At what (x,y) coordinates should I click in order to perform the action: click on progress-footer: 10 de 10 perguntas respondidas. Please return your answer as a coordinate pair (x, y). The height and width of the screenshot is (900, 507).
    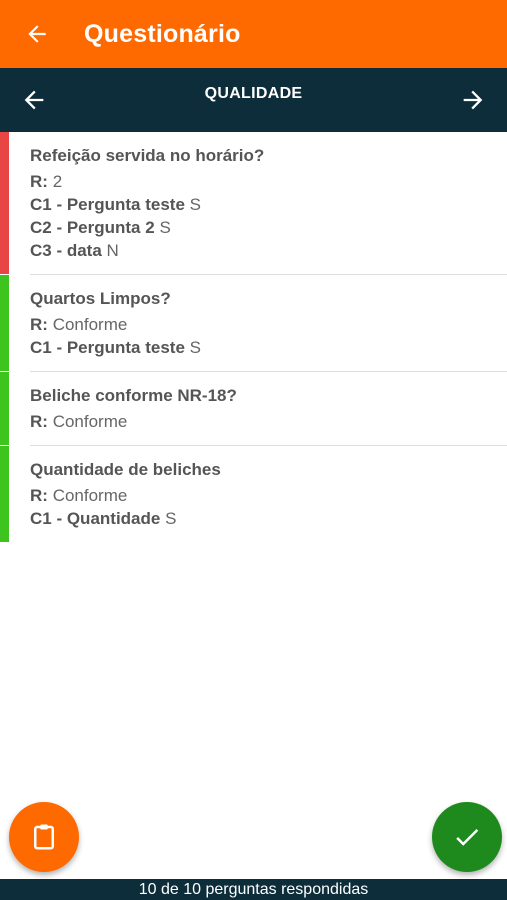
    Looking at the image, I should click on (253, 889).